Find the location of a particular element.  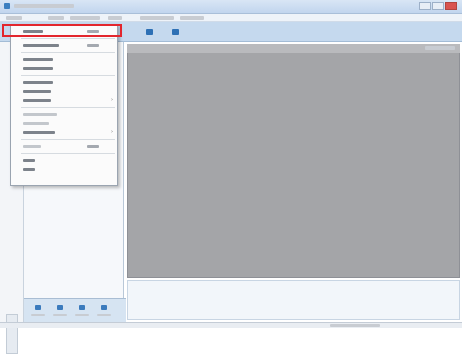

highlight-box is located at coordinates (62, 30).